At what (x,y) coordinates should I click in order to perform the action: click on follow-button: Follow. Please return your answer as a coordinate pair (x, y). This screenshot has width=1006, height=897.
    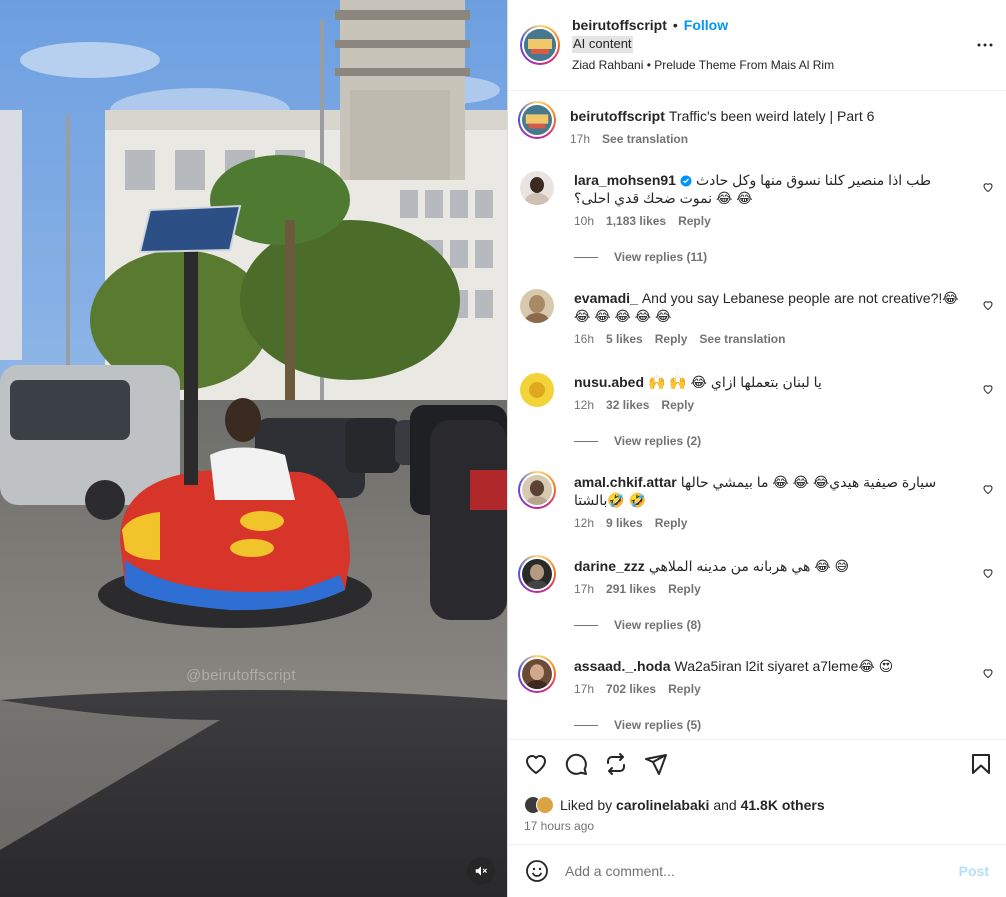
    Looking at the image, I should click on (706, 25).